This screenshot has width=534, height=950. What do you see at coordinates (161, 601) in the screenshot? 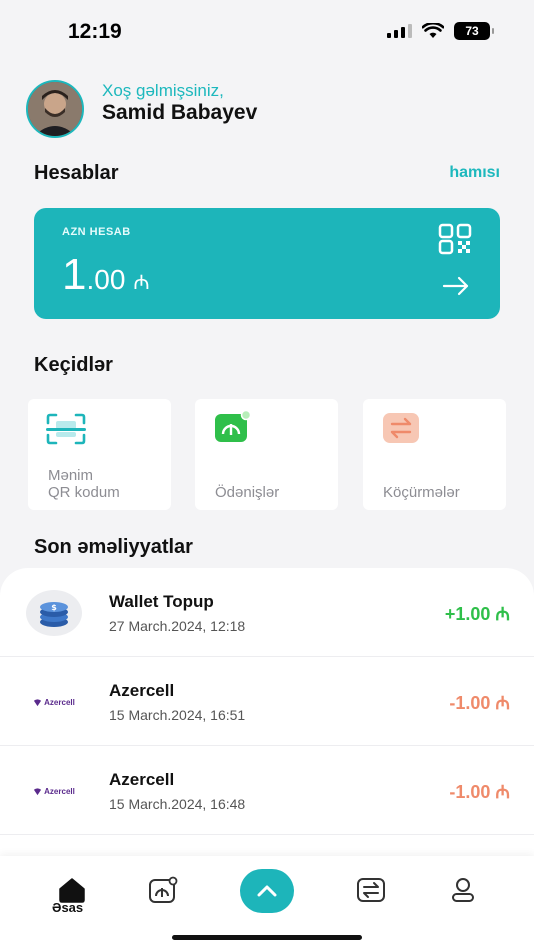
I see `transaction-title: Wallet Topup` at bounding box center [161, 601].